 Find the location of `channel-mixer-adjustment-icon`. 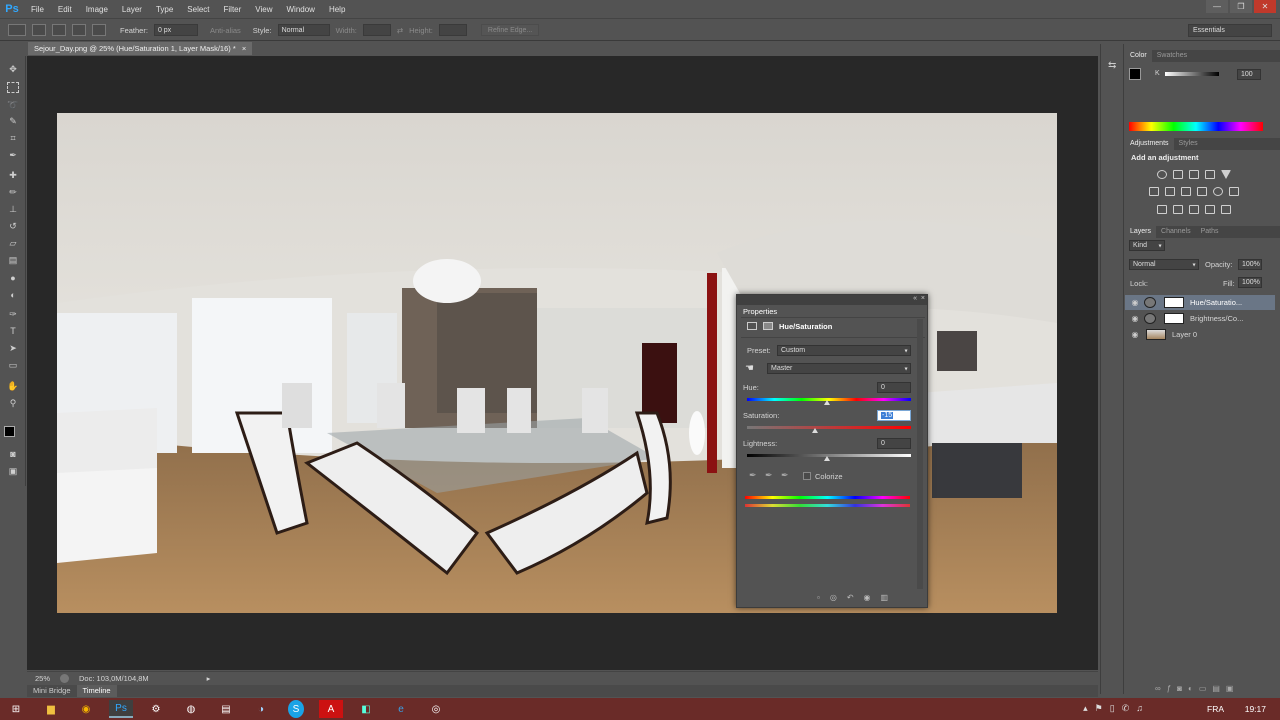

channel-mixer-adjustment-icon is located at coordinates (1218, 191).